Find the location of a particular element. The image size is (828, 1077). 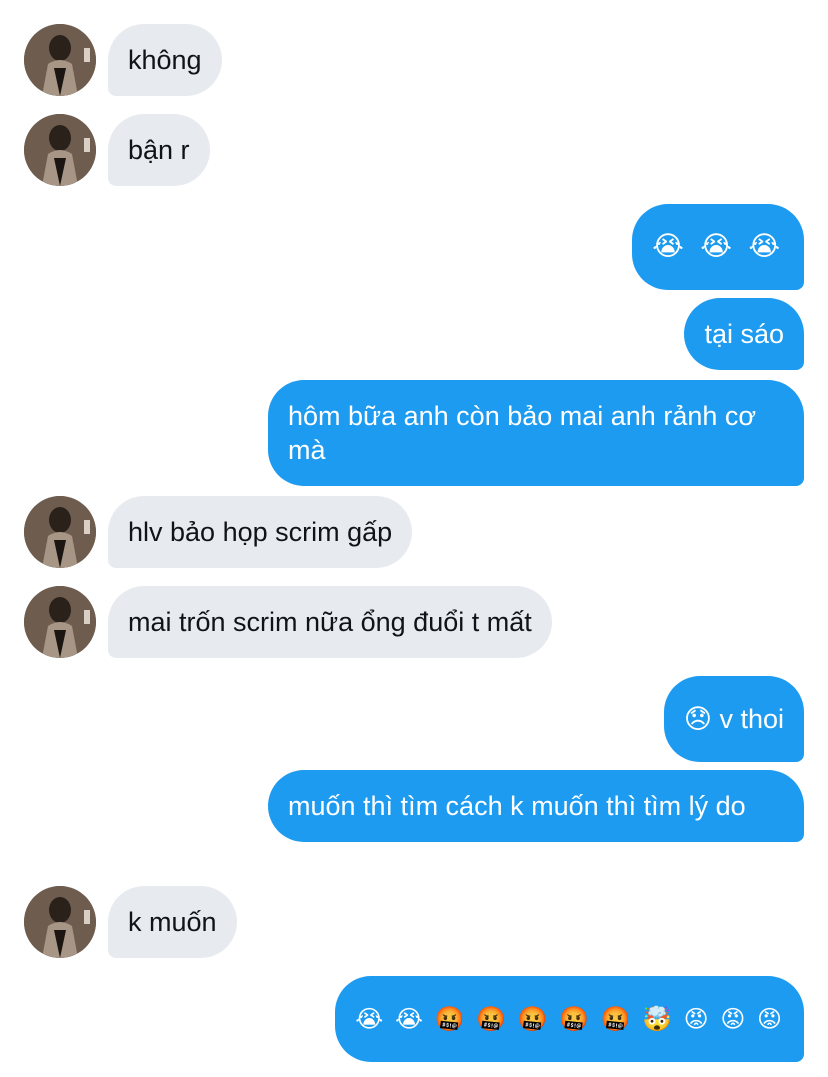

message-bubble-received: k muốn is located at coordinates (172, 922).